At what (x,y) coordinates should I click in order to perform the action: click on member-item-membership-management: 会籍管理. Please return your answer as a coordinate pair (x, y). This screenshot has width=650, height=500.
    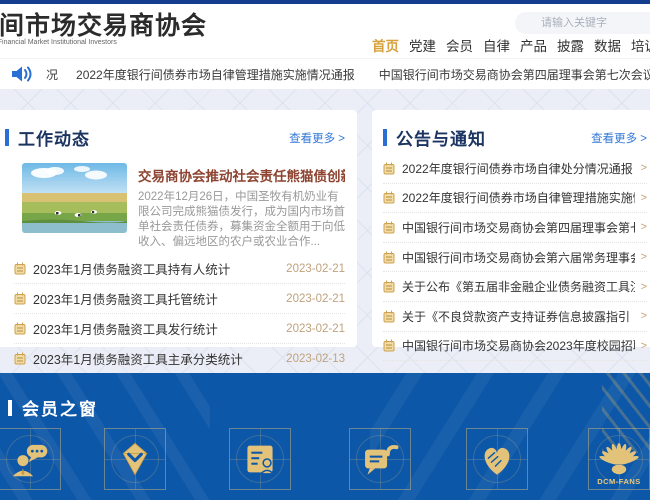
    Looking at the image, I should click on (135, 464).